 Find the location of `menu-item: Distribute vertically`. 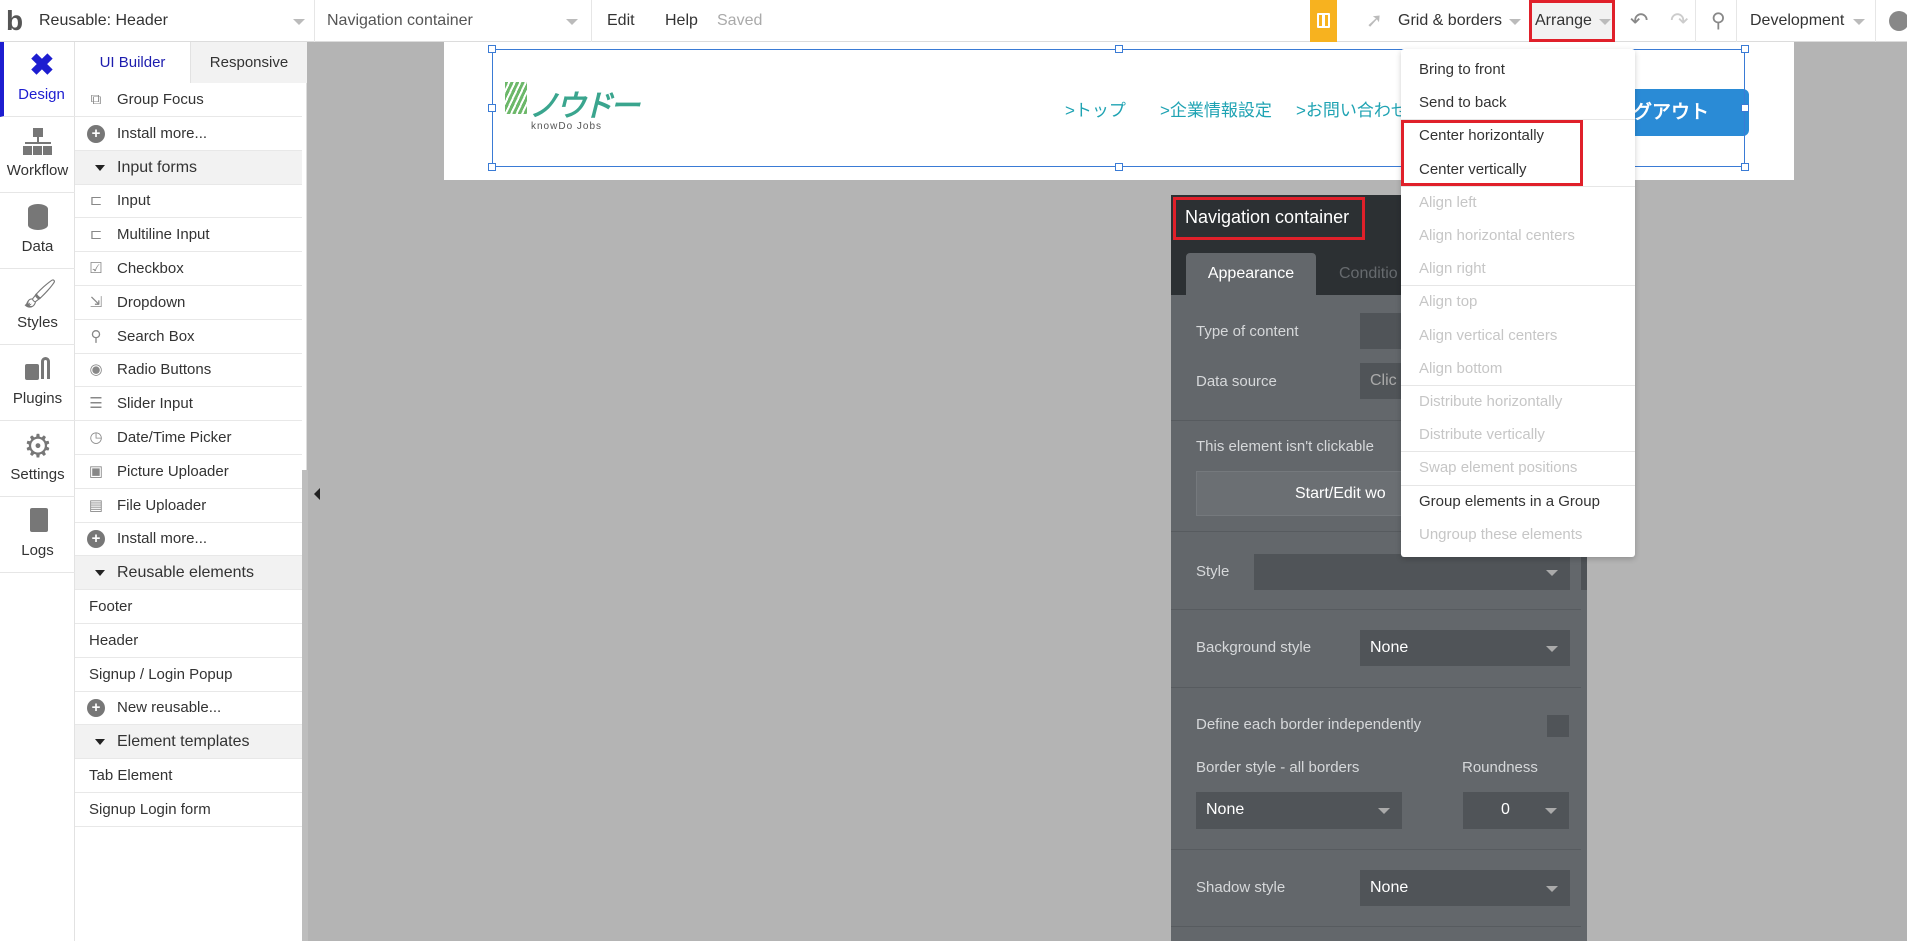

menu-item: Distribute vertically is located at coordinates (1482, 435).